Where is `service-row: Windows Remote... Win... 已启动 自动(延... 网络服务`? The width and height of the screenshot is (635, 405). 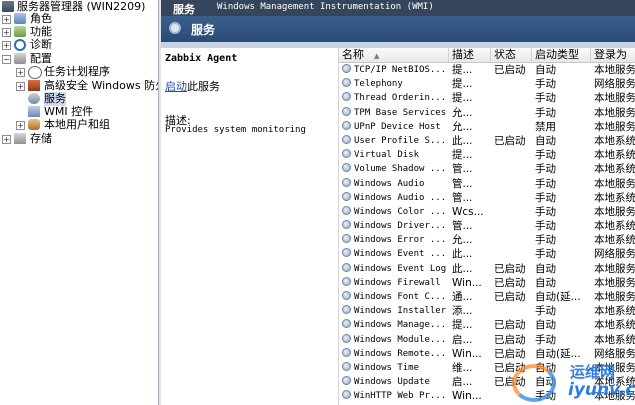
service-row: Windows Remote... Win... 已启动 自动(延... 网络服务 is located at coordinates (487, 354).